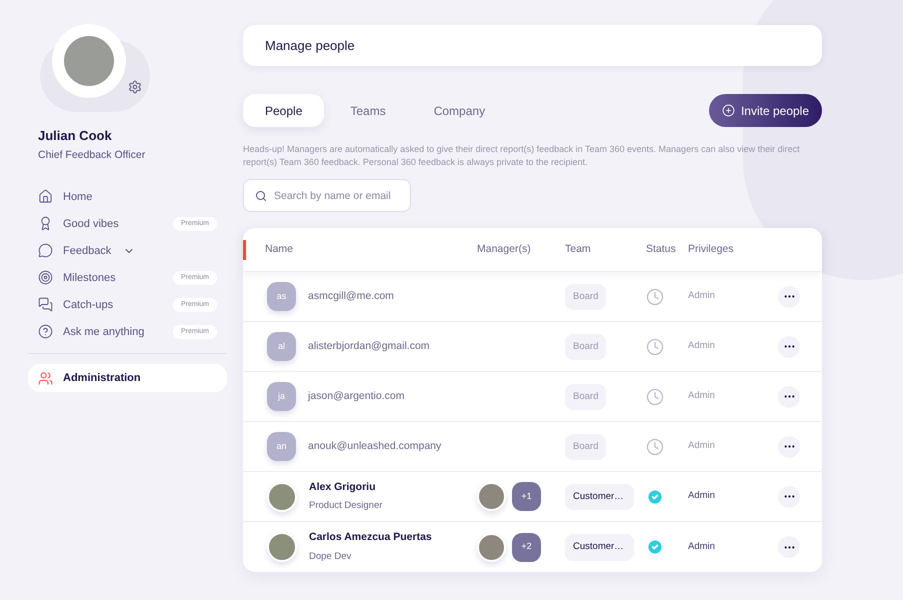 This screenshot has width=903, height=600. I want to click on tab: Teams, so click(368, 110).